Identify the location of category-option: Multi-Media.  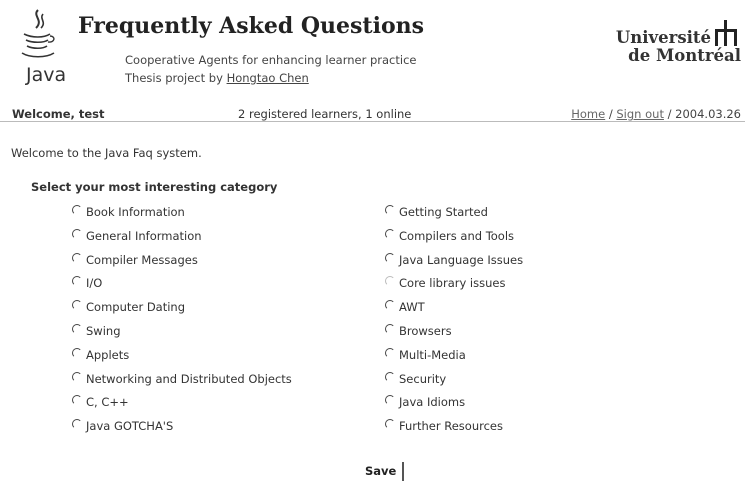
(425, 354).